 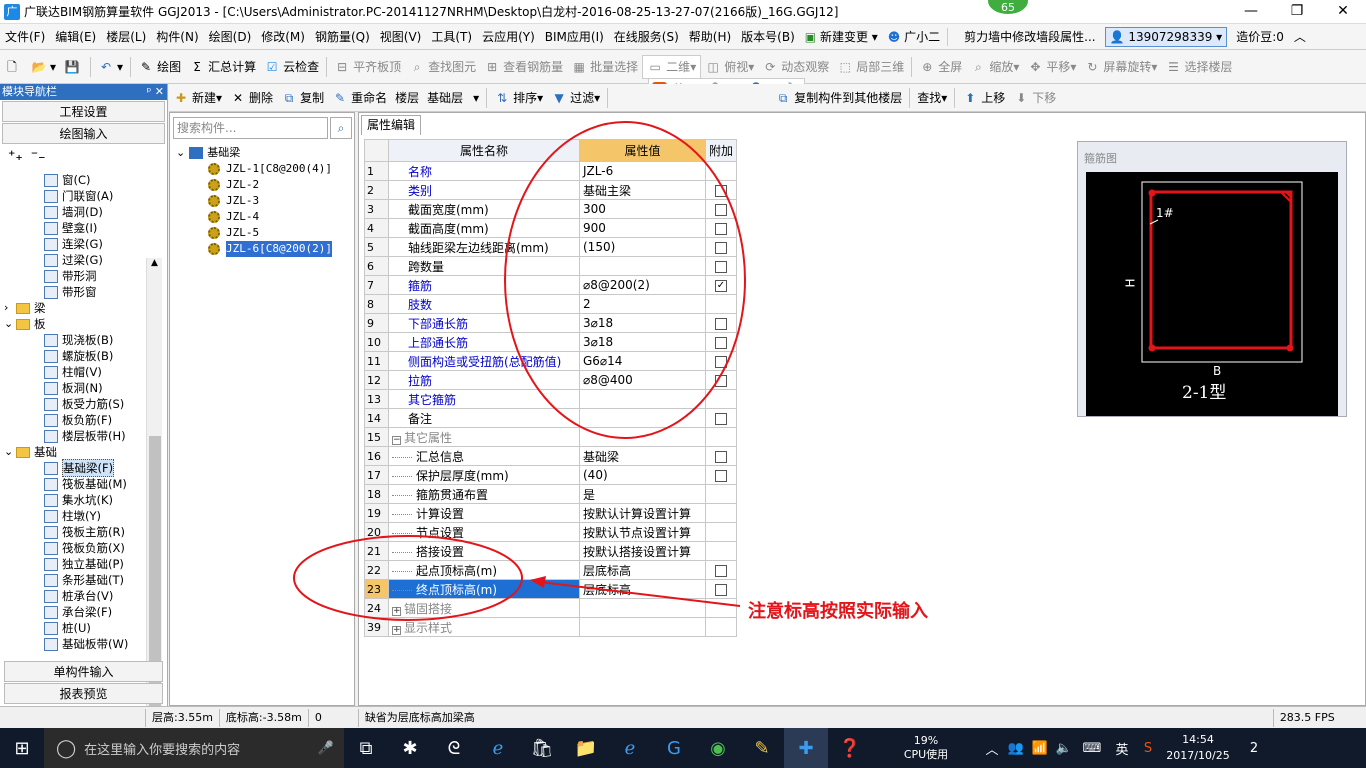 What do you see at coordinates (25, 37) in the screenshot?
I see `menu-item: 文件(F)` at bounding box center [25, 37].